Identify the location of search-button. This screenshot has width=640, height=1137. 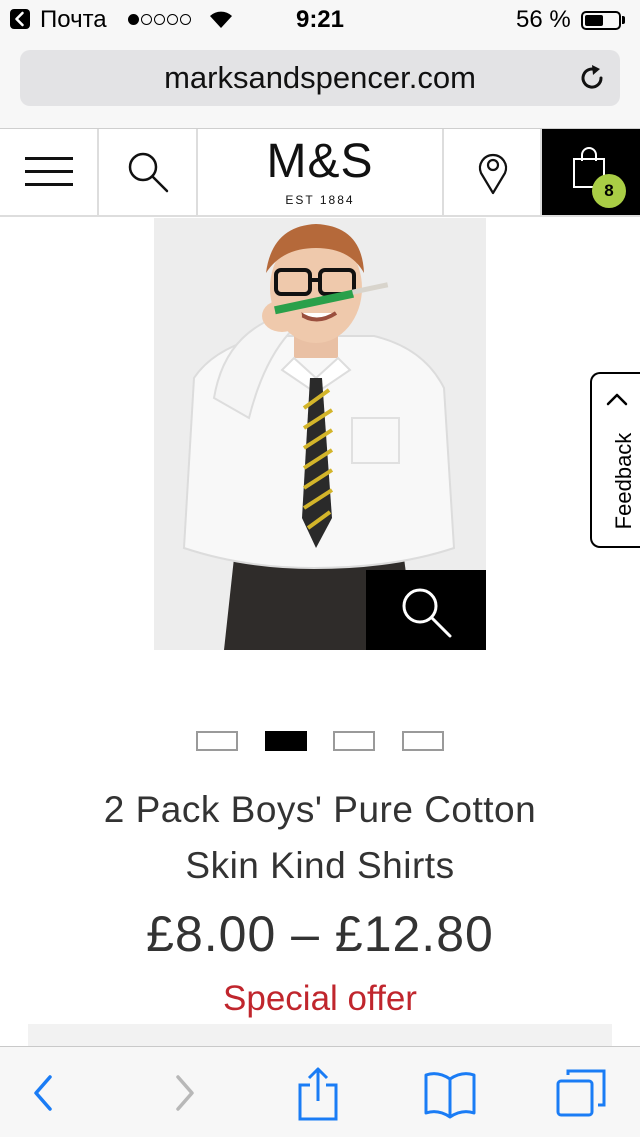
(148, 172).